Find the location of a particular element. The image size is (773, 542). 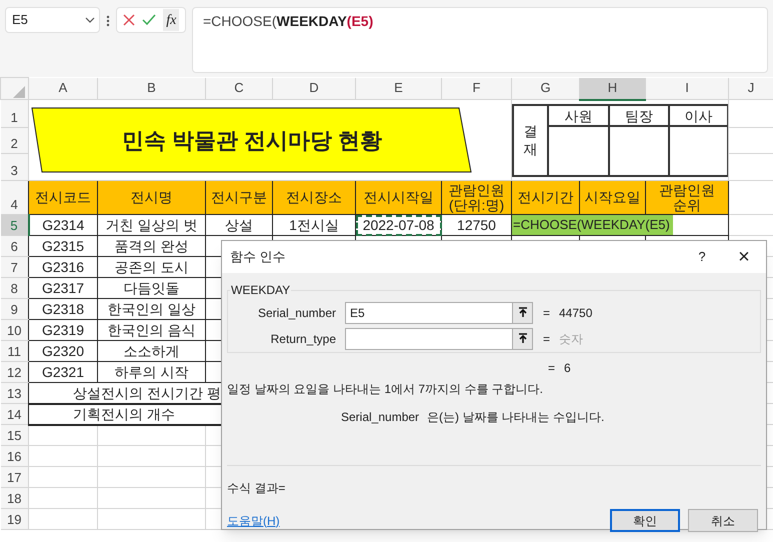

summary-label: 상설전시의 전시기간 평 is located at coordinates (147, 392).